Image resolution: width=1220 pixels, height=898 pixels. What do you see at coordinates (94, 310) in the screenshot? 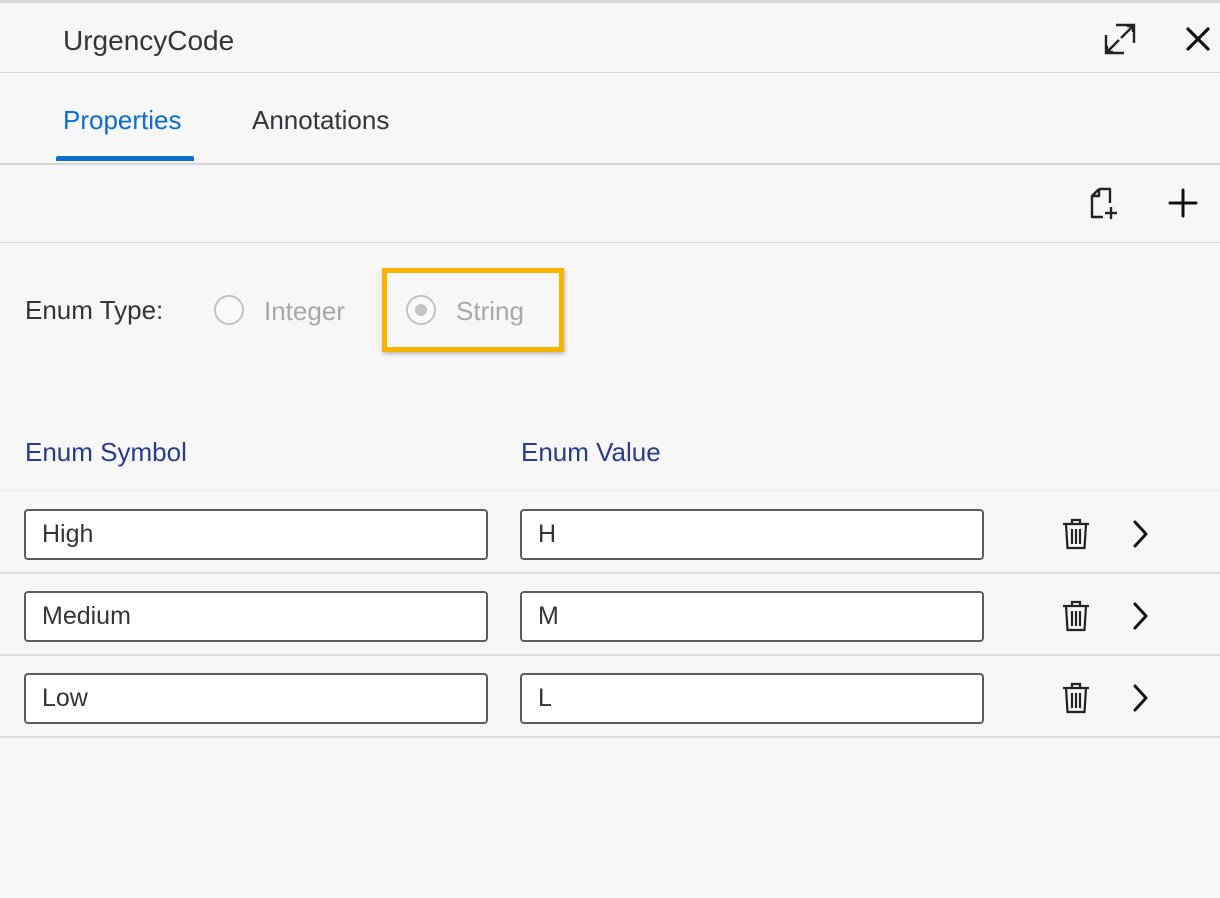
I see `enum-type-label: Enum Type:` at bounding box center [94, 310].